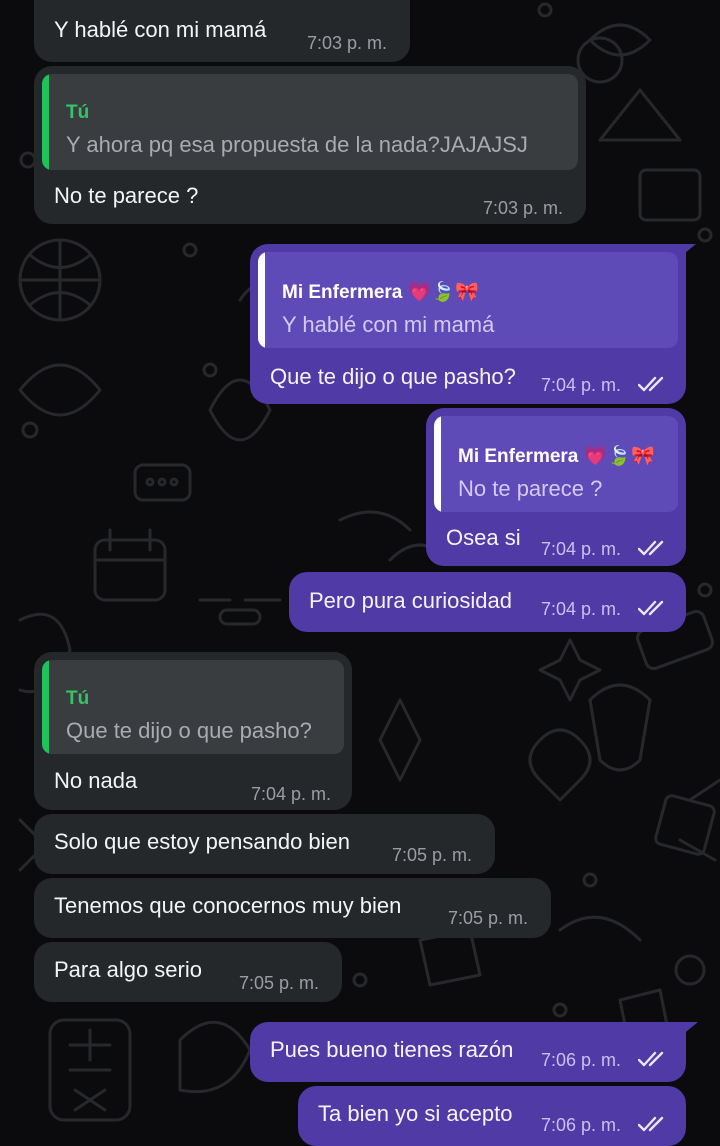 The width and height of the screenshot is (720, 1146). I want to click on quote-text: Que te dijo o que pasho?, so click(189, 730).